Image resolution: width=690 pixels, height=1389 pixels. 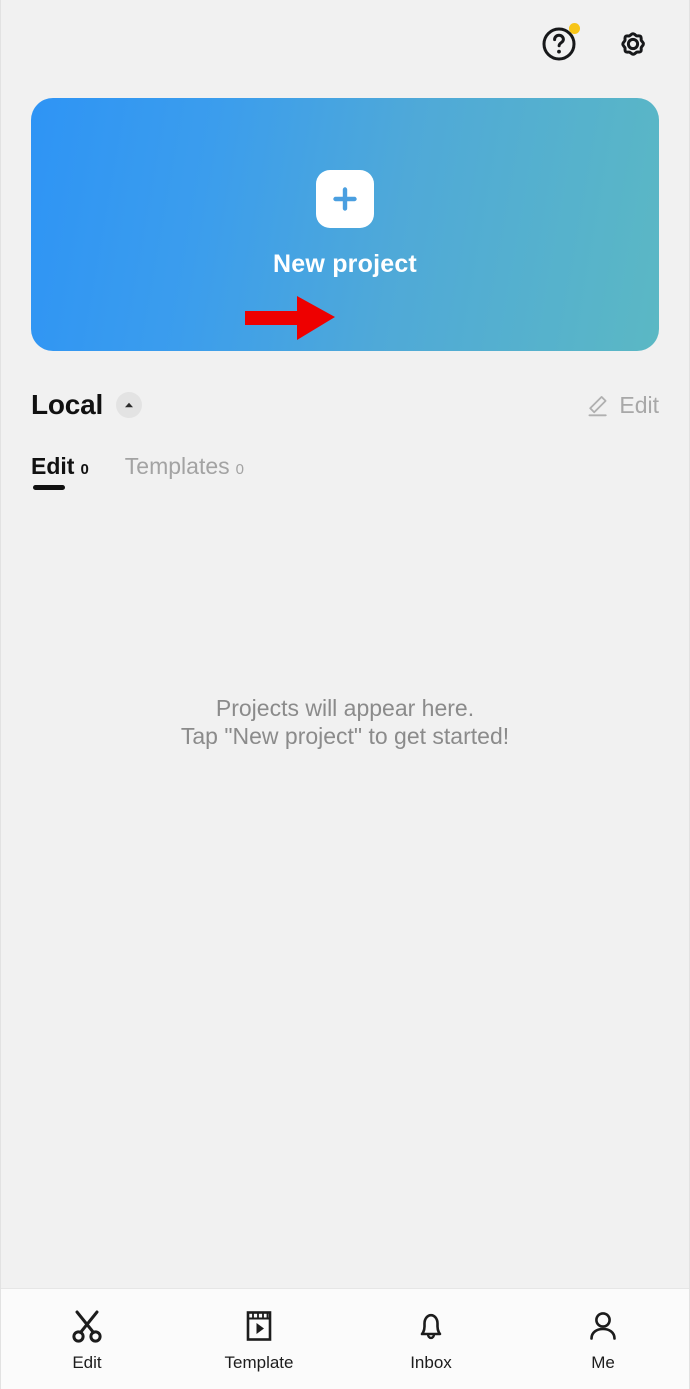 What do you see at coordinates (431, 1326) in the screenshot?
I see `bell-icon` at bounding box center [431, 1326].